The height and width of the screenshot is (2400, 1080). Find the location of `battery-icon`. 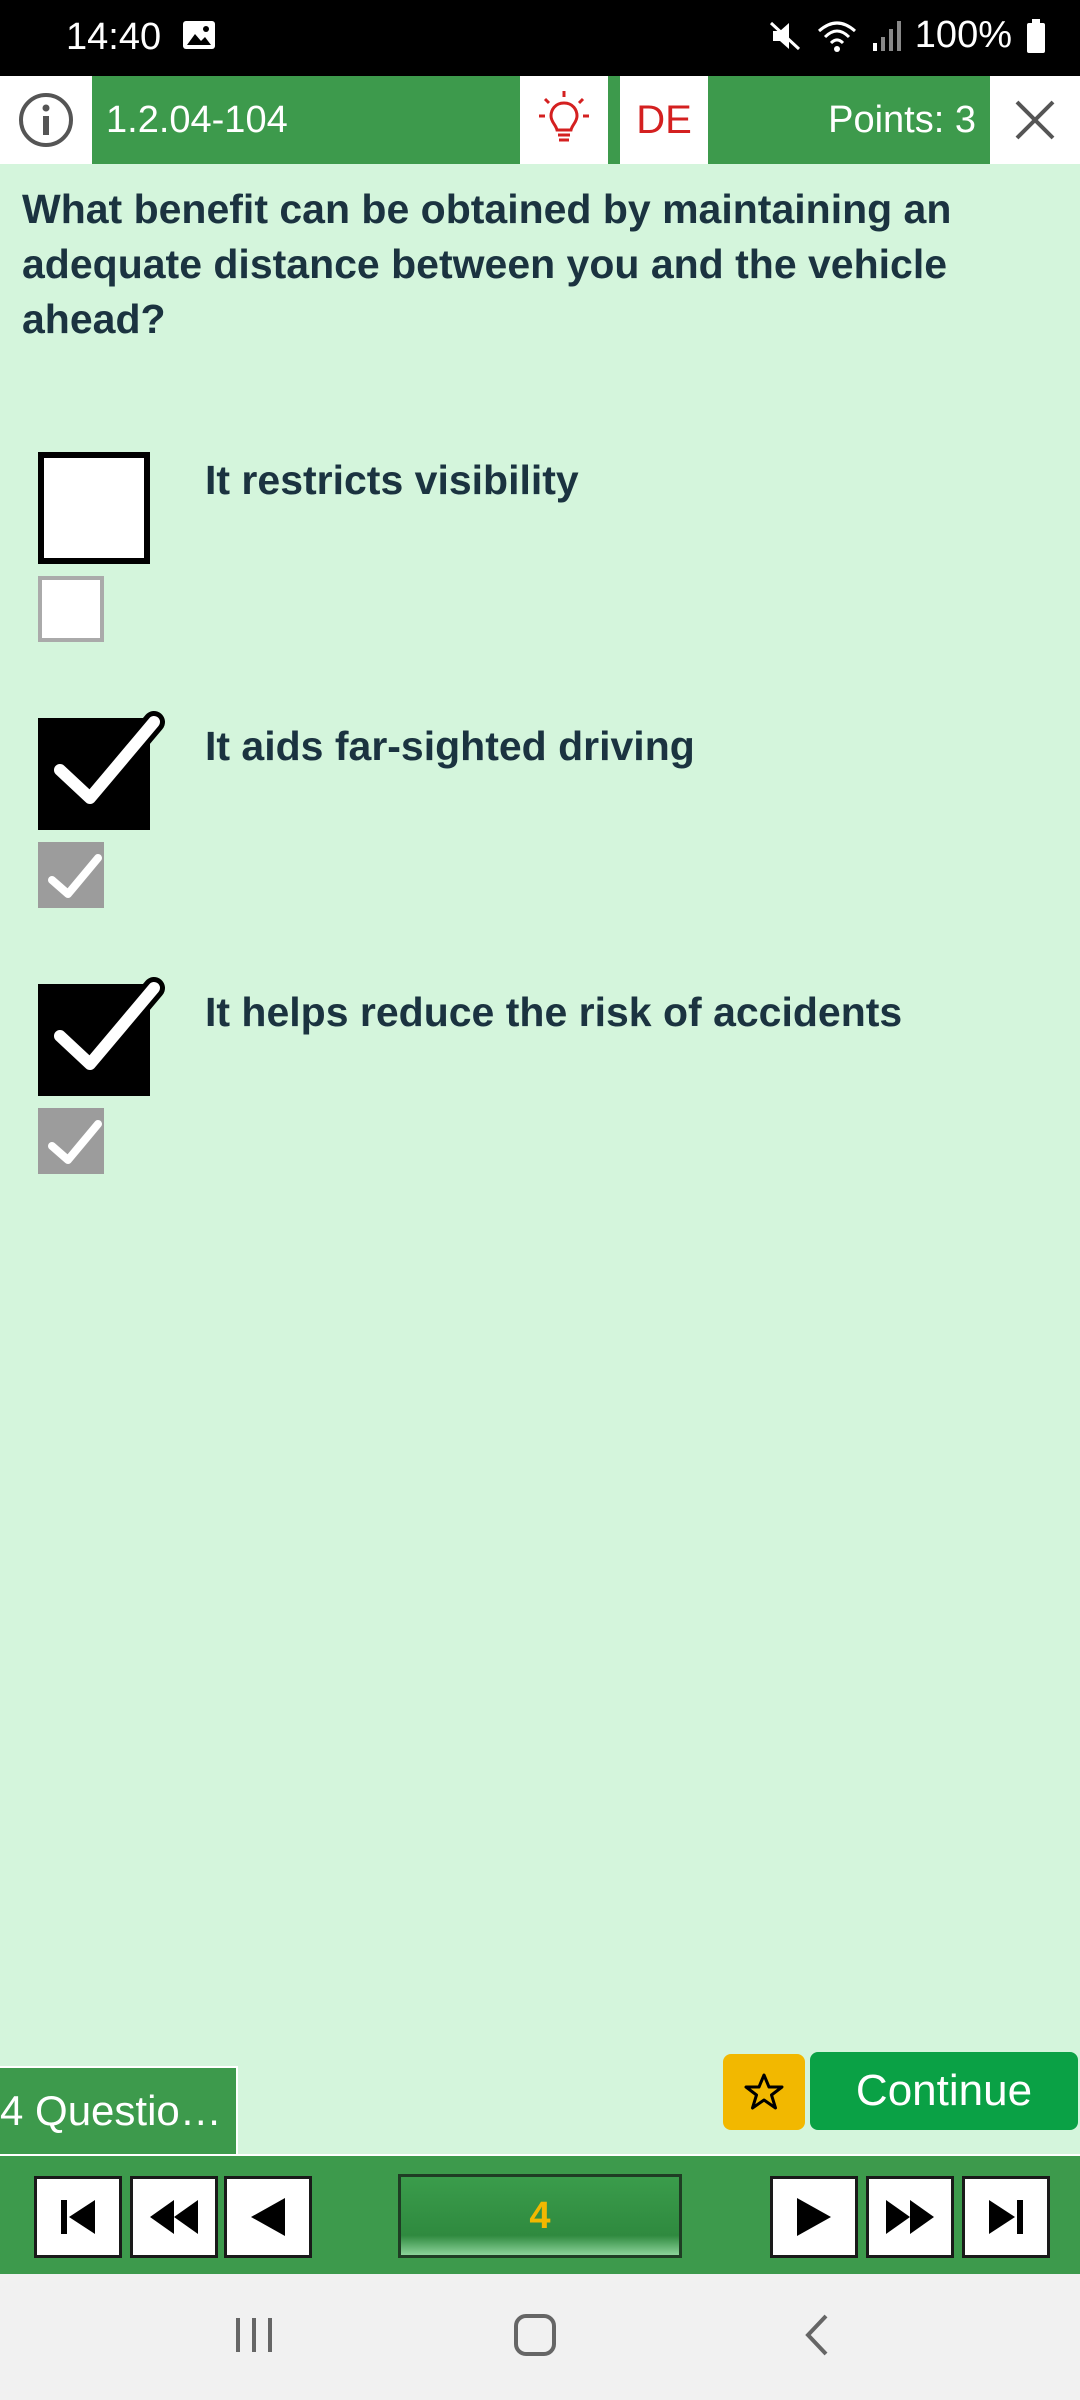

battery-icon is located at coordinates (1036, 35).